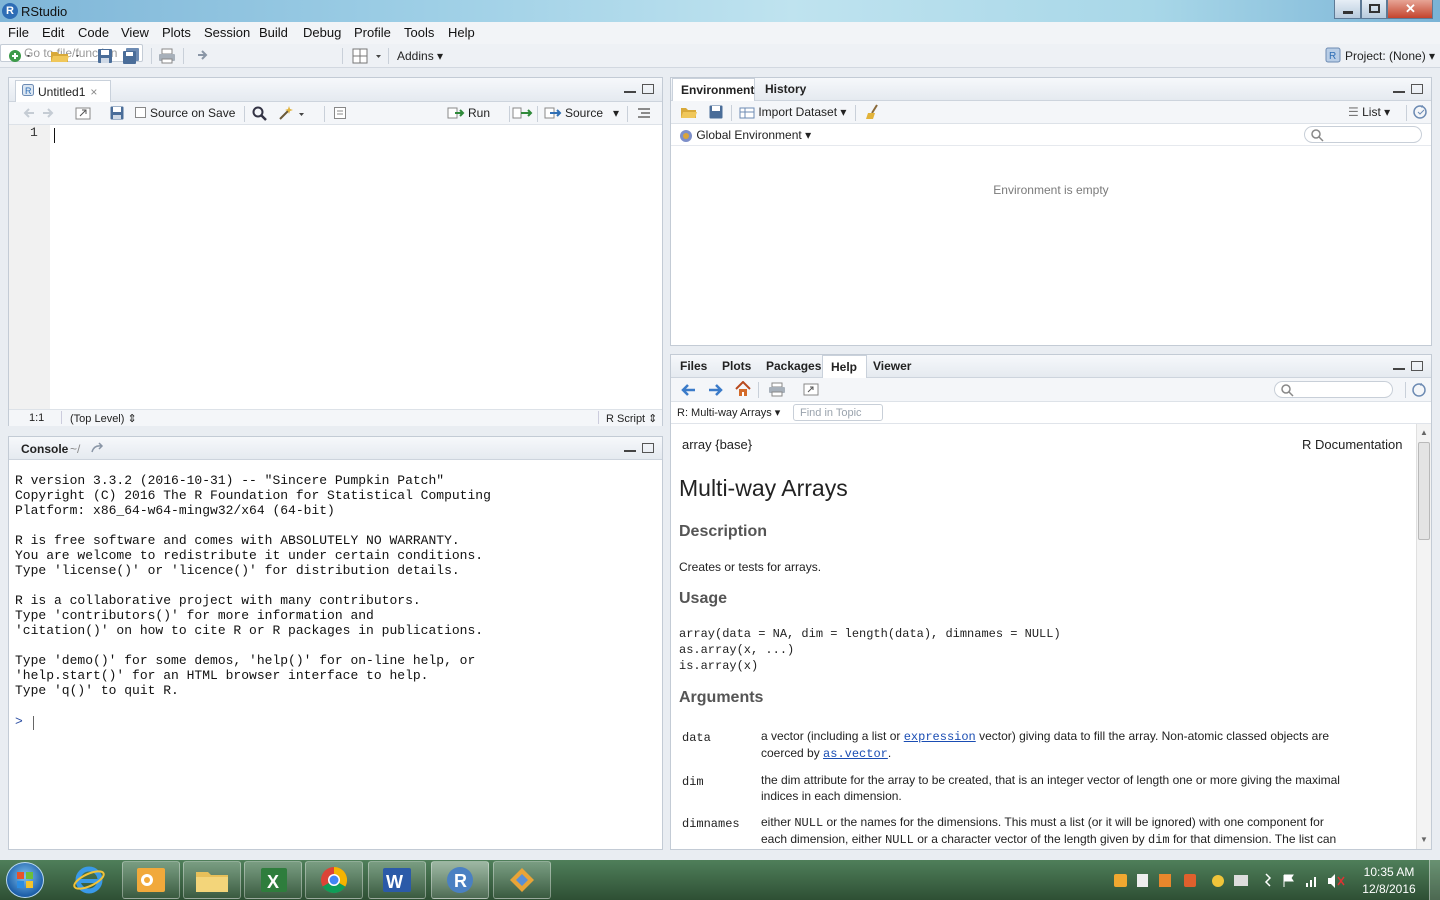  What do you see at coordinates (292, 113) in the screenshot?
I see `code-tools-icon` at bounding box center [292, 113].